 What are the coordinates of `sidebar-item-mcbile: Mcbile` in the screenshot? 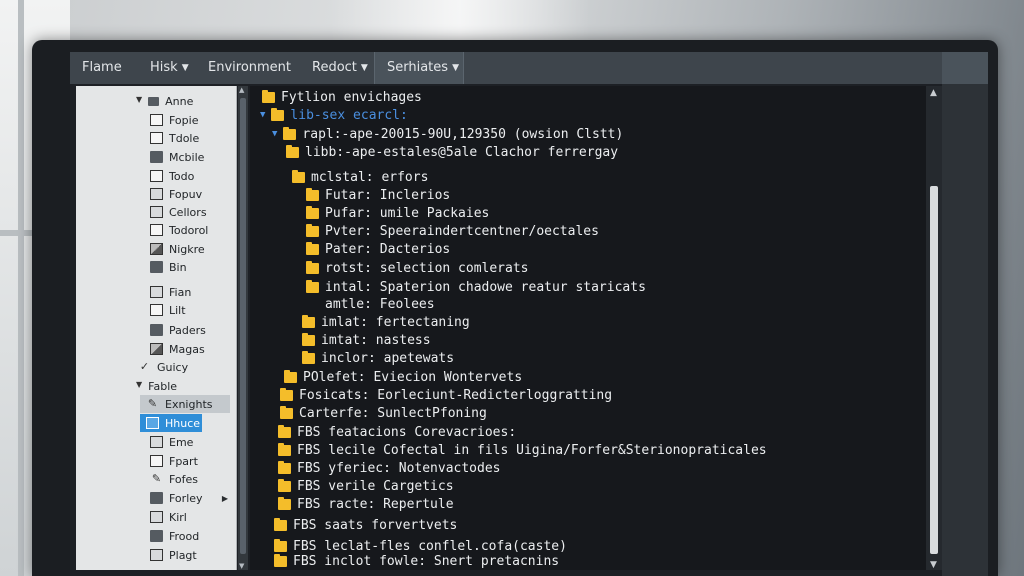 It's located at (177, 157).